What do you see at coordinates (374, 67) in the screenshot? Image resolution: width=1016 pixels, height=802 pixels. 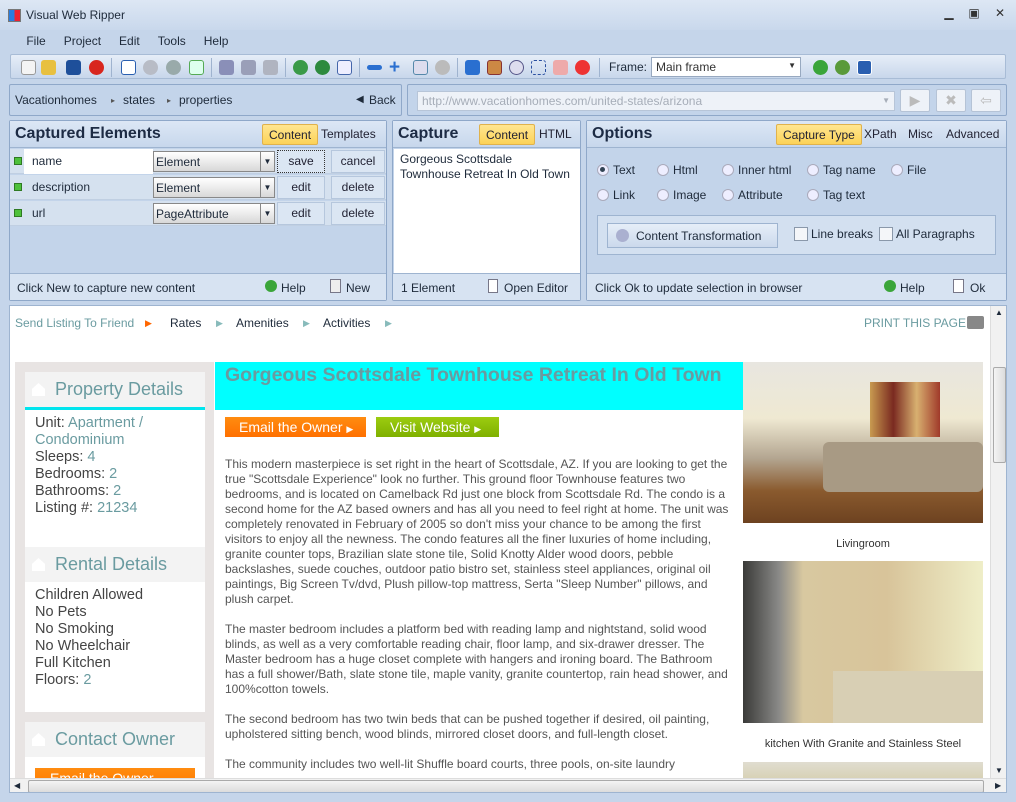 I see `minus-icon` at bounding box center [374, 67].